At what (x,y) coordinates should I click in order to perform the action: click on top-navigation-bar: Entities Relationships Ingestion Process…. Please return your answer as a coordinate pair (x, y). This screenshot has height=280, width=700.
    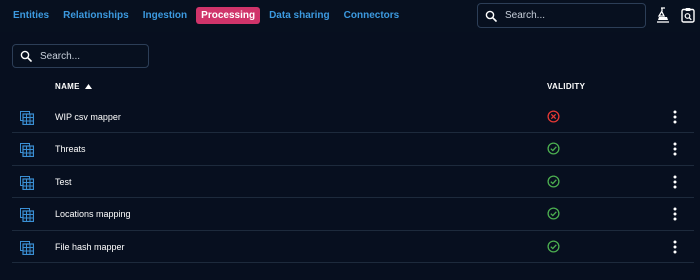
    Looking at the image, I should click on (350, 16).